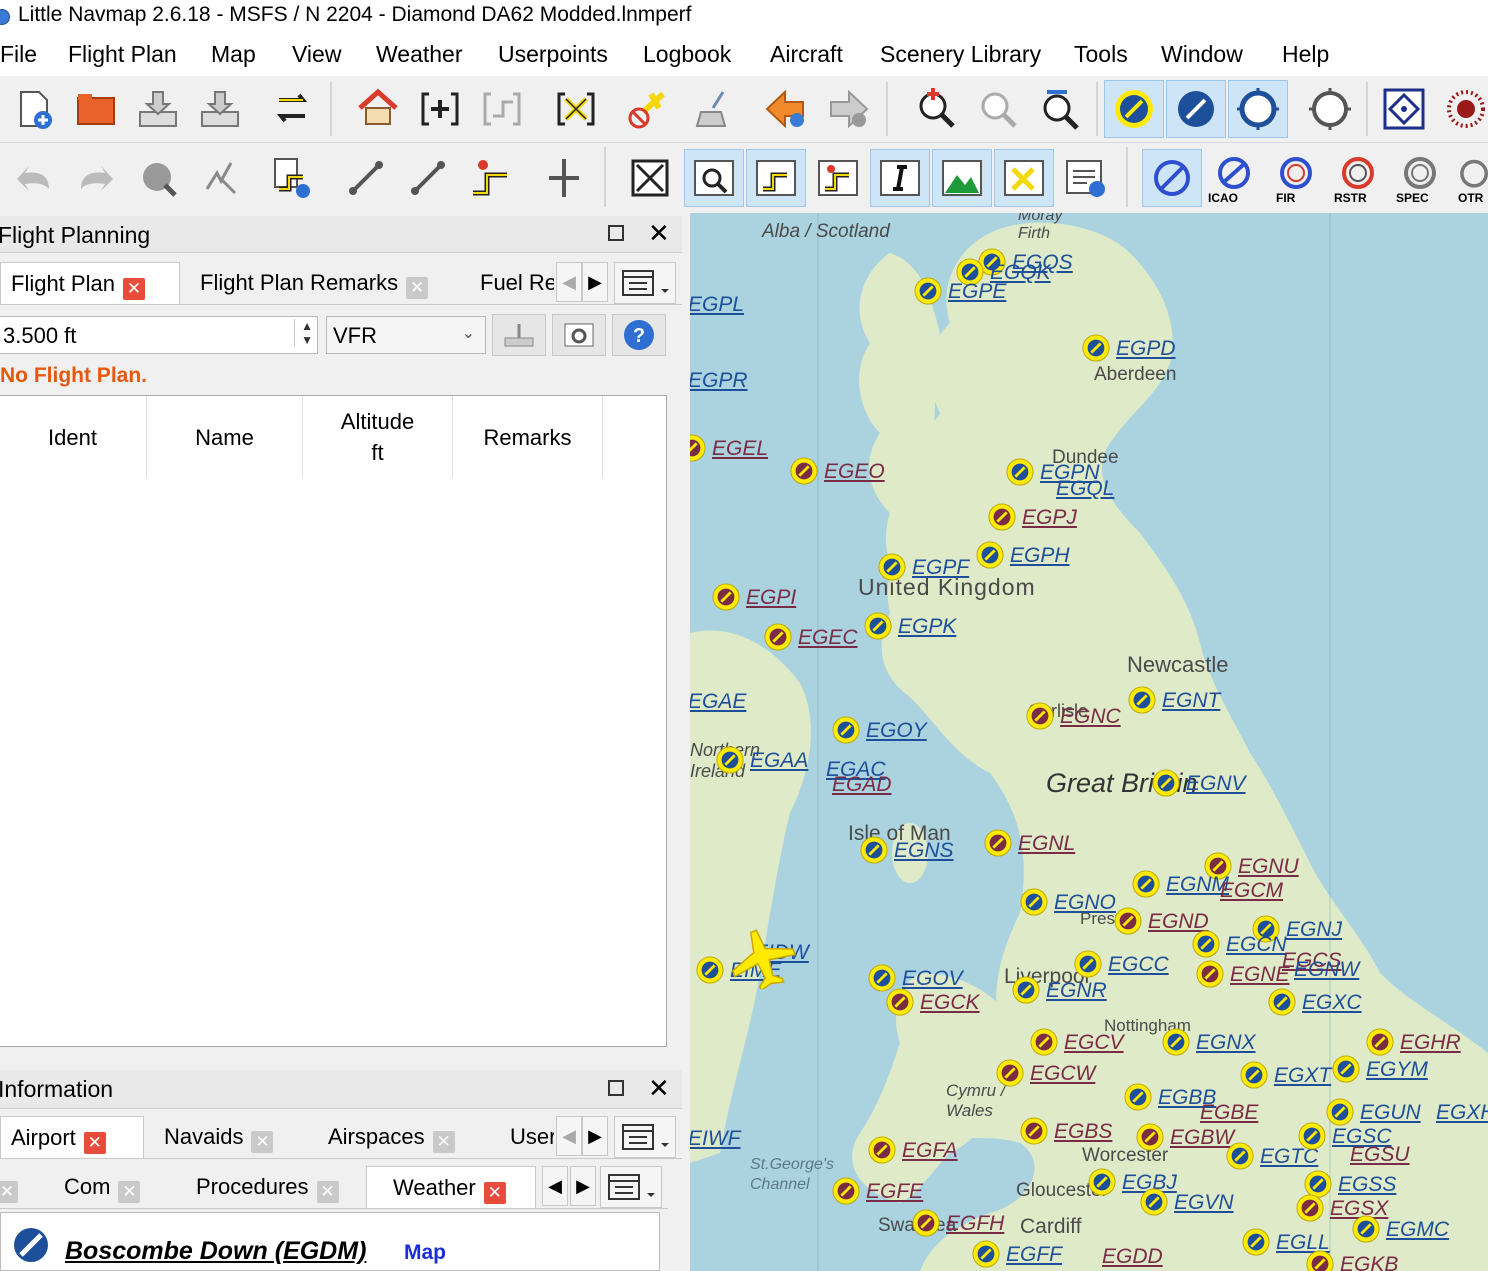 This screenshot has height=1271, width=1488. Describe the element at coordinates (714, 178) in the screenshot. I see `search-window-button` at that location.